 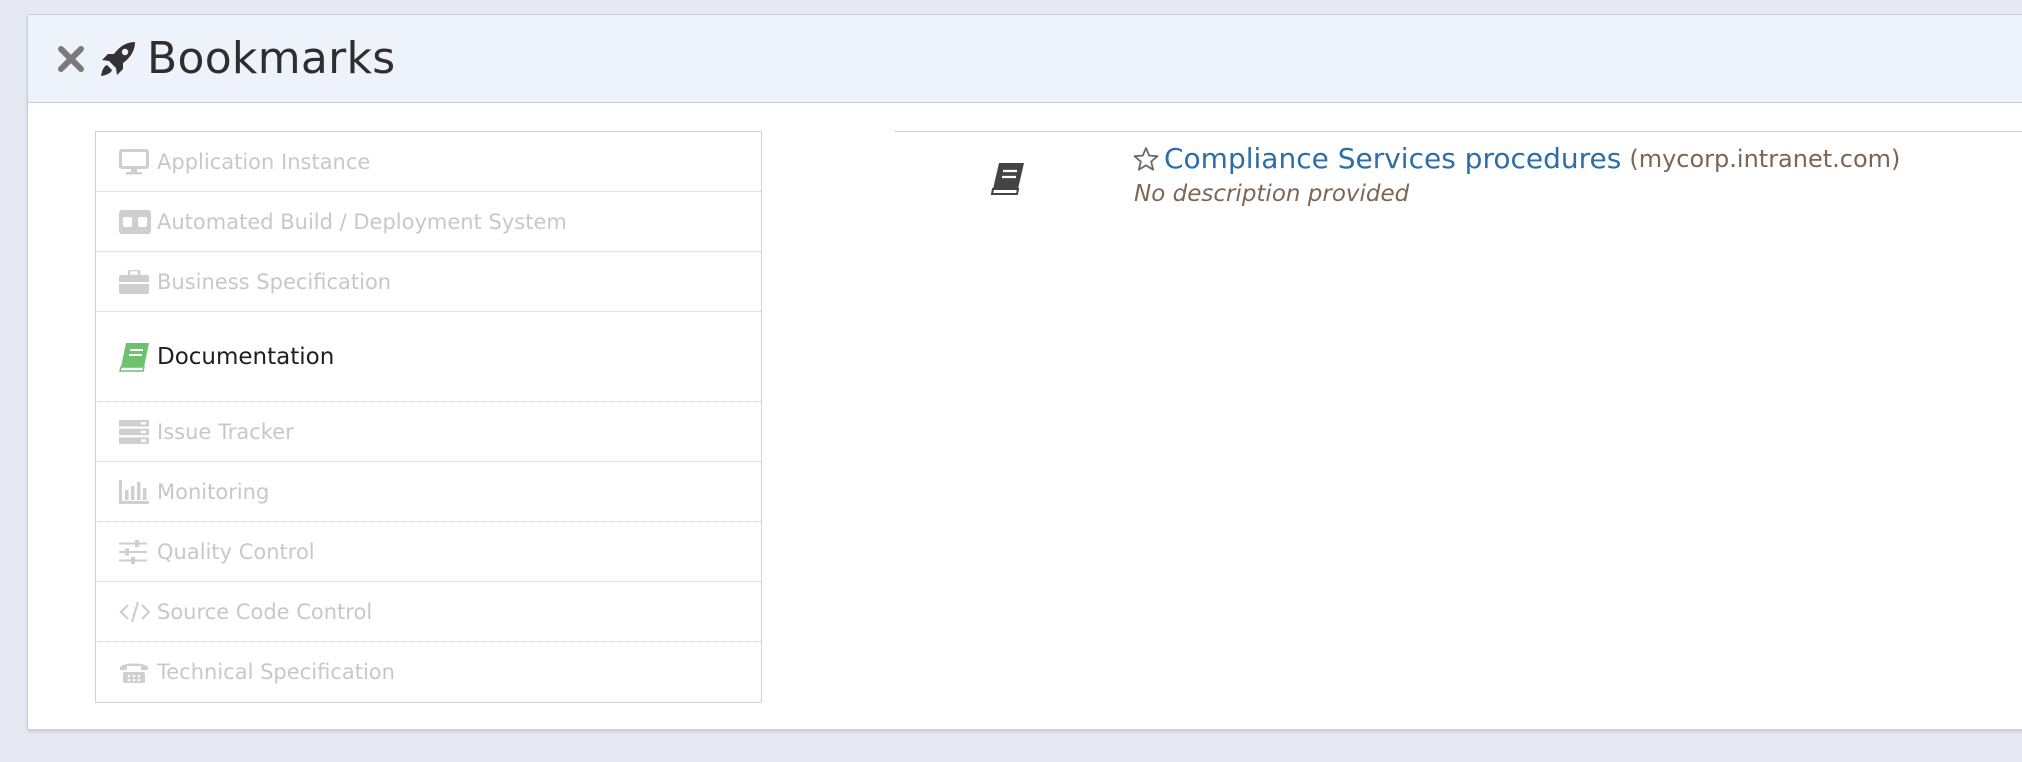 I want to click on category-label: Business Specification, so click(x=274, y=281).